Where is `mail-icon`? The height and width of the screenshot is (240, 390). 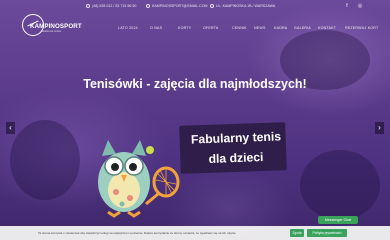 mail-icon is located at coordinates (148, 6).